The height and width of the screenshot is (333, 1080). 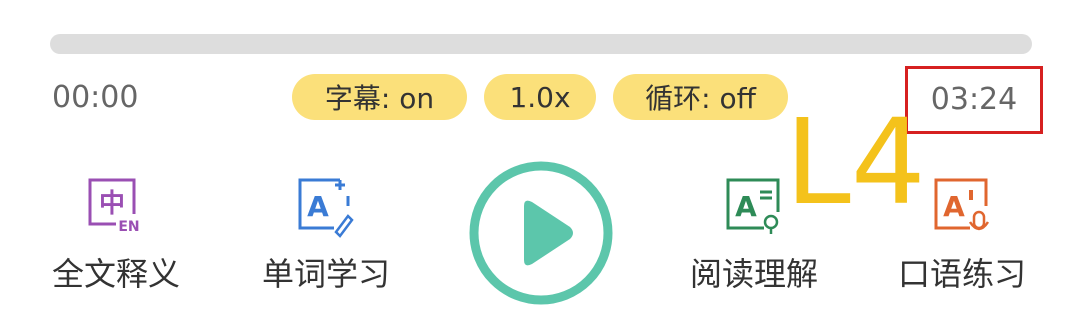 I want to click on speaking-mic-icon: A, so click(x=962, y=204).